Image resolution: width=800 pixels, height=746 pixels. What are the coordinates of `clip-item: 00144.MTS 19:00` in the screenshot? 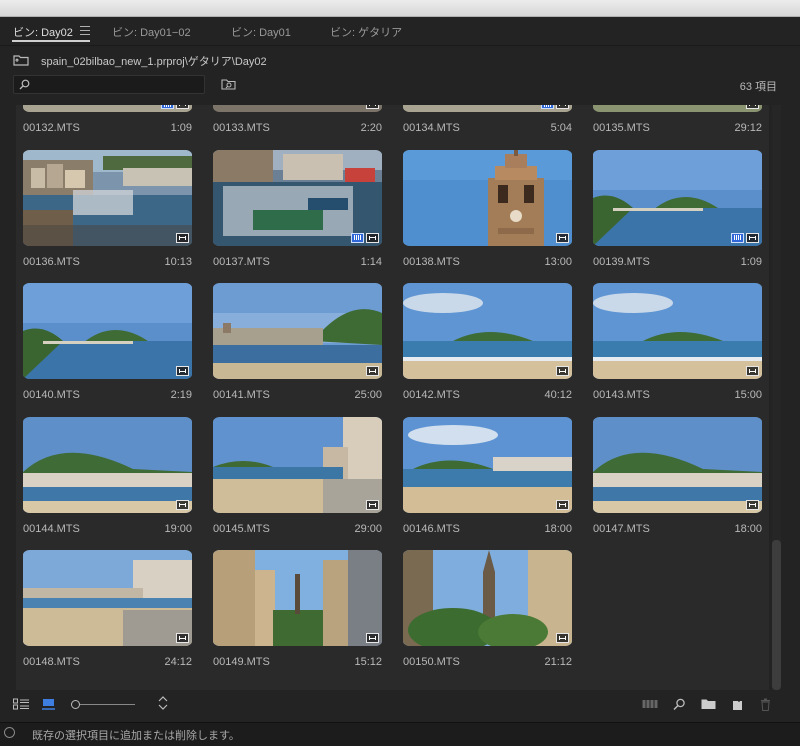 It's located at (111, 481).